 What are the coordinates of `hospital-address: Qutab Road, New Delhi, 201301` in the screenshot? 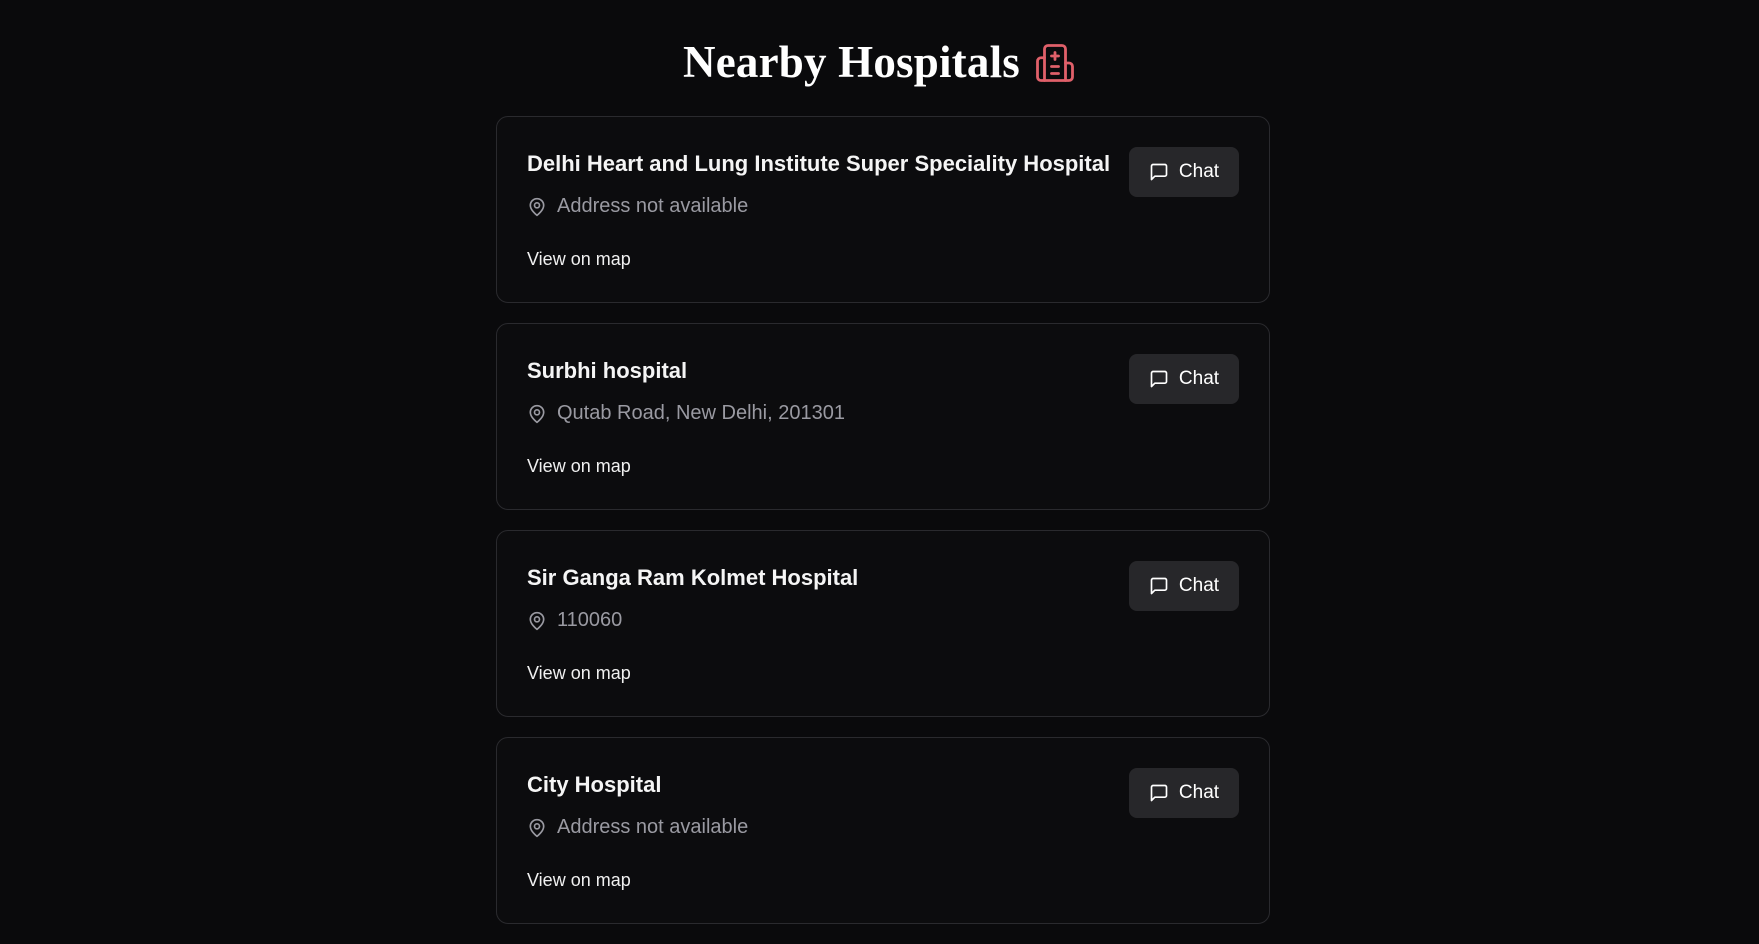 It's located at (686, 413).